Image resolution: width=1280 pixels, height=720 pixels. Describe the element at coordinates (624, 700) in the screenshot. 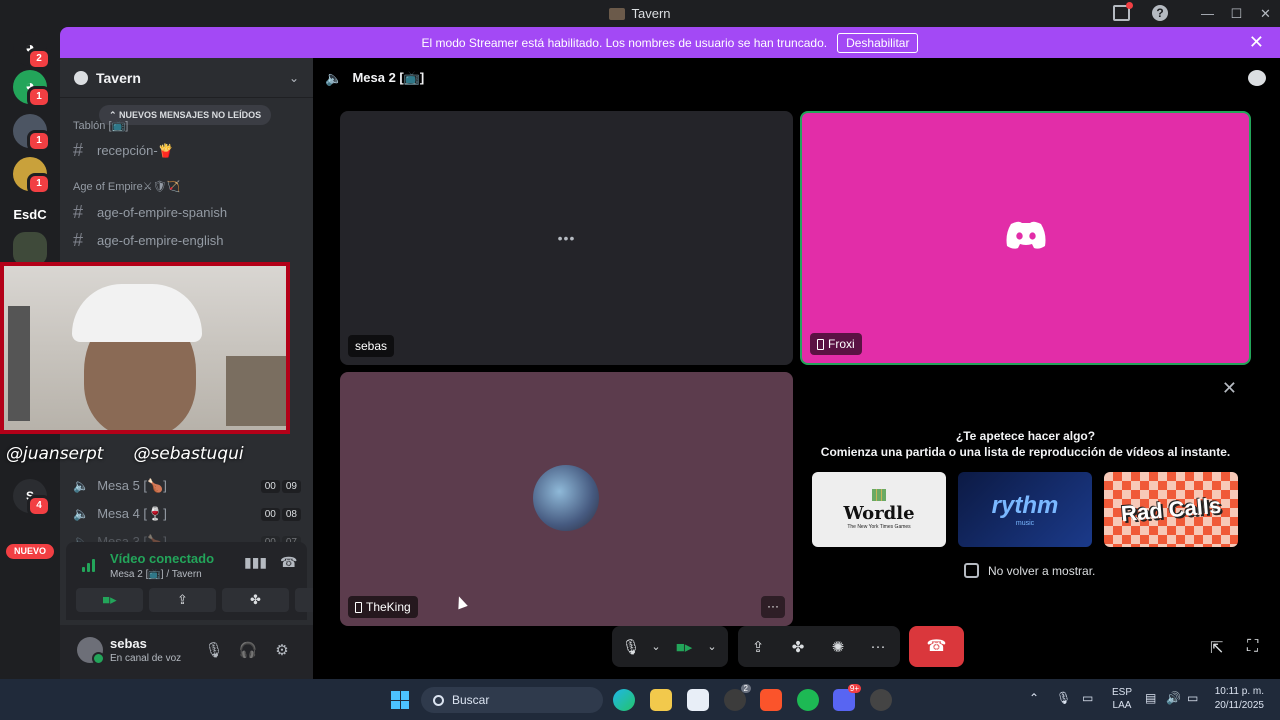

I see `edge-browser-icon` at that location.